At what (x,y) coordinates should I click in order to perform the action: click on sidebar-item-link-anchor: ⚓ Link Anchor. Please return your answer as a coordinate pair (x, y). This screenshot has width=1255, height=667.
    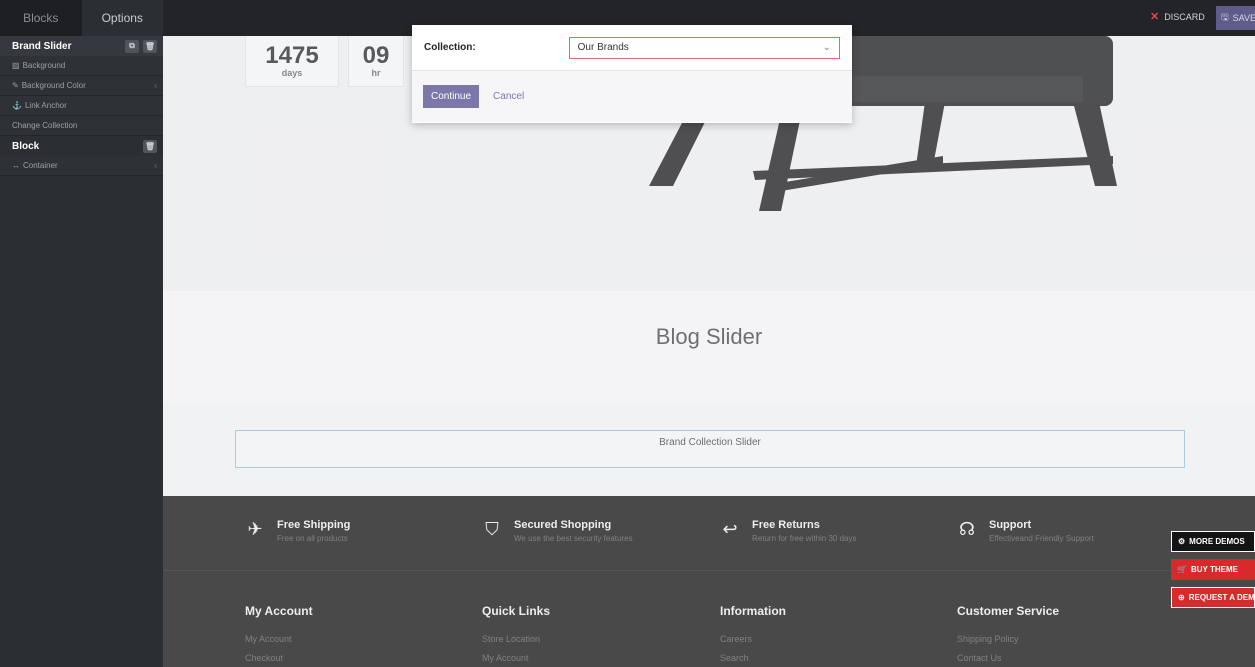
    Looking at the image, I should click on (81, 106).